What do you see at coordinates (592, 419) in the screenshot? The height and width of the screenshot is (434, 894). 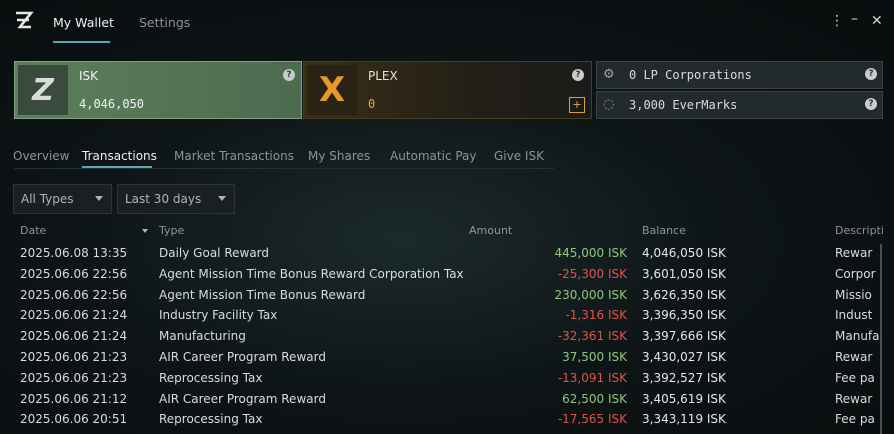 I see `cell-amount: -17,565 ISK` at bounding box center [592, 419].